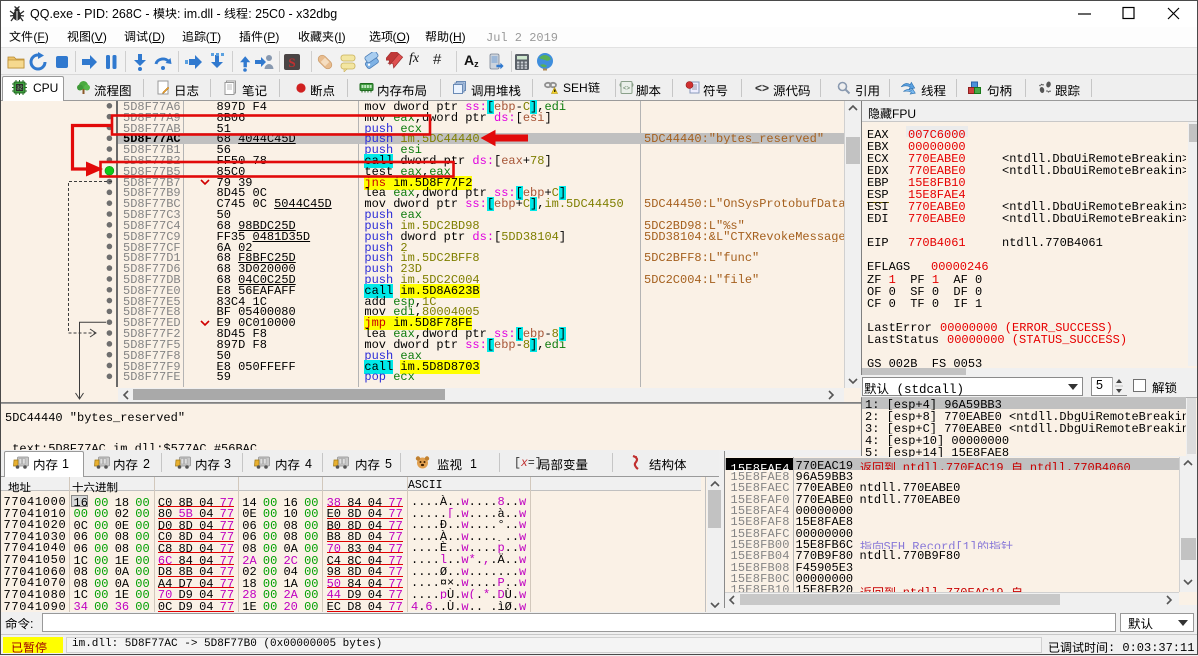 The width and height of the screenshot is (1198, 656). I want to click on svg-text: S, so click(291, 62).